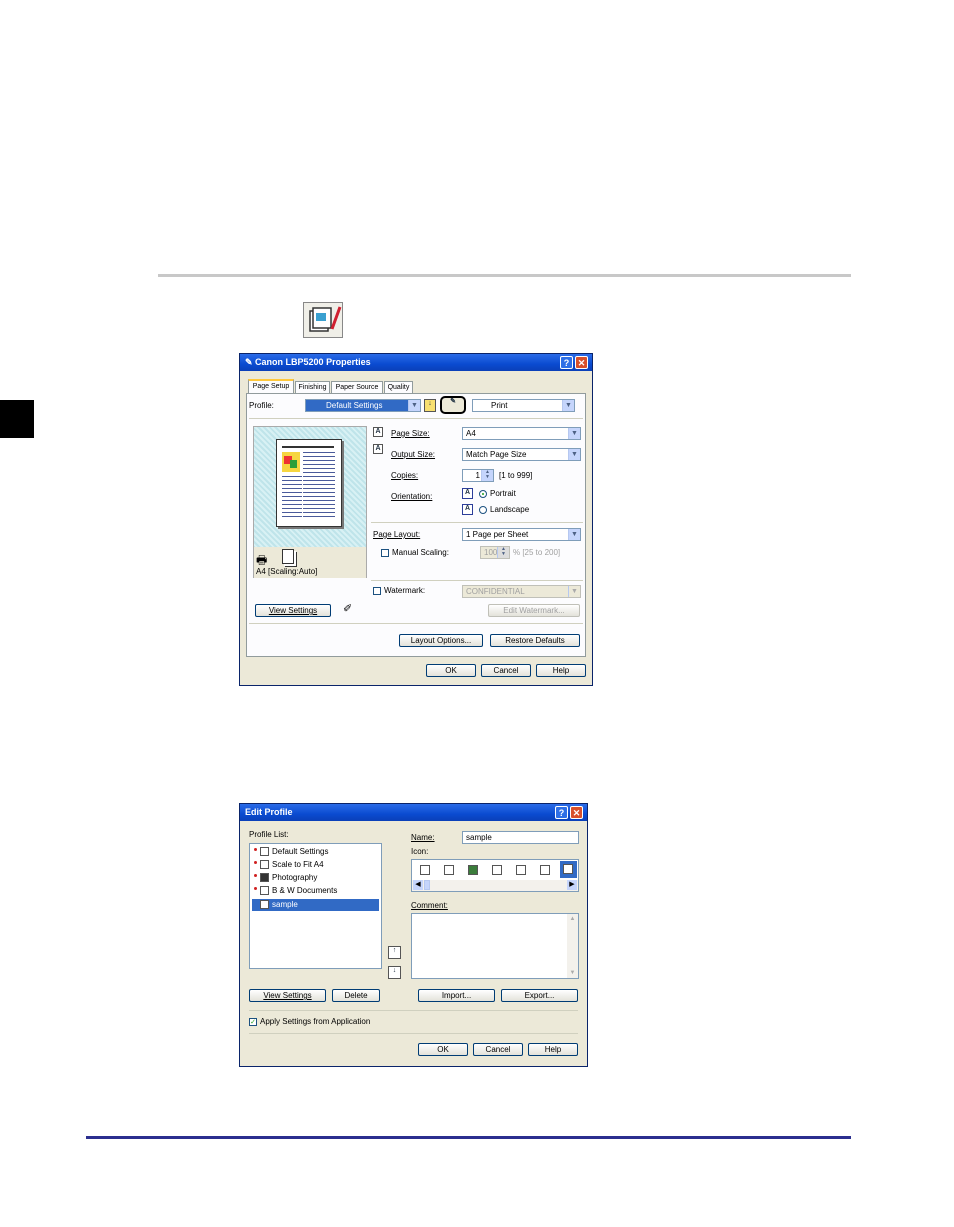 This screenshot has height=1227, width=954. Describe the element at coordinates (537, 552) in the screenshot. I see `scaling-range: % [25 to 200]` at that location.